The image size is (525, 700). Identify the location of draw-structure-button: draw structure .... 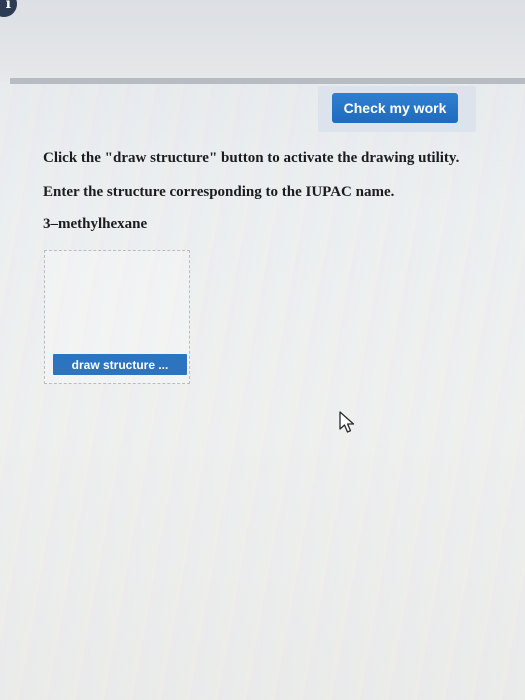
(120, 364).